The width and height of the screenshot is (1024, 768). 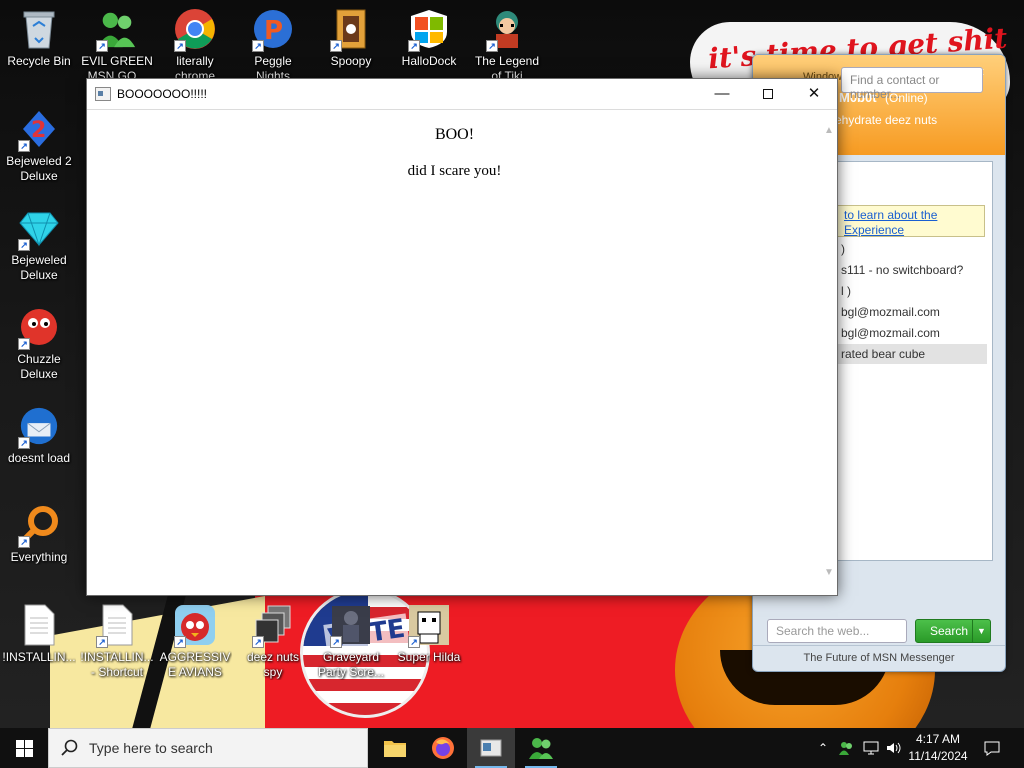 I want to click on chevron-down-icon: ▼, so click(x=981, y=631).